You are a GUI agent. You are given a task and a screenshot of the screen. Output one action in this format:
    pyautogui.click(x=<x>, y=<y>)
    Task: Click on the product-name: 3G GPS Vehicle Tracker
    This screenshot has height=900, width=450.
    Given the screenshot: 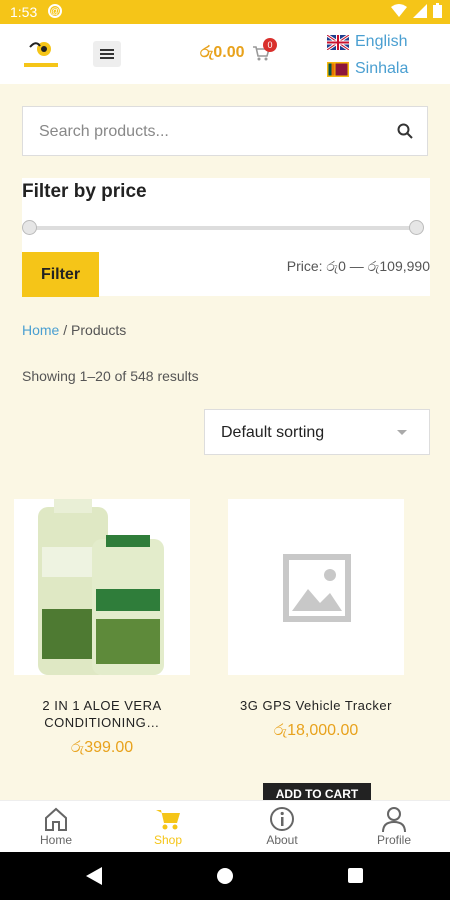 What is the action you would take?
    pyautogui.click(x=316, y=705)
    